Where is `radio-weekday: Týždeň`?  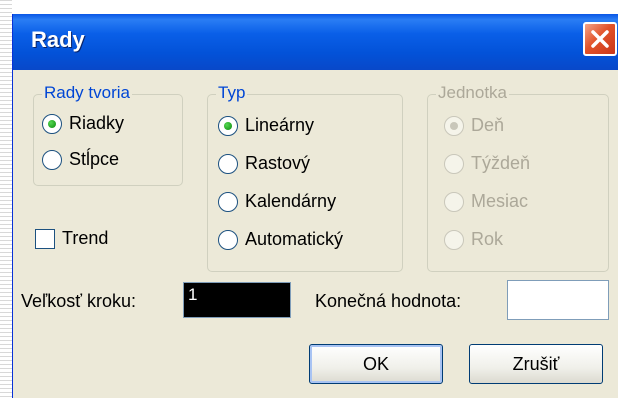 radio-weekday: Týždeň is located at coordinates (487, 163).